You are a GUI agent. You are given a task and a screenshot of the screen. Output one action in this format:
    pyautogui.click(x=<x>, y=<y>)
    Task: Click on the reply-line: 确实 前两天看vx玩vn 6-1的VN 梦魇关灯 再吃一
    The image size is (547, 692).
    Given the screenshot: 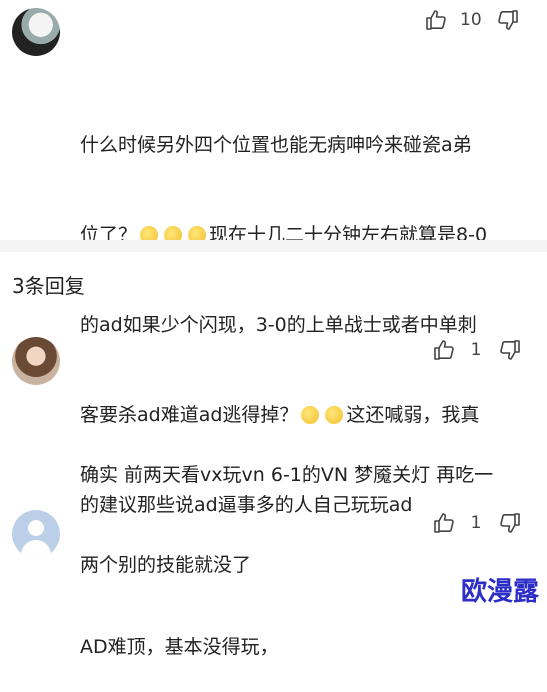 What is the action you would take?
    pyautogui.click(x=287, y=475)
    